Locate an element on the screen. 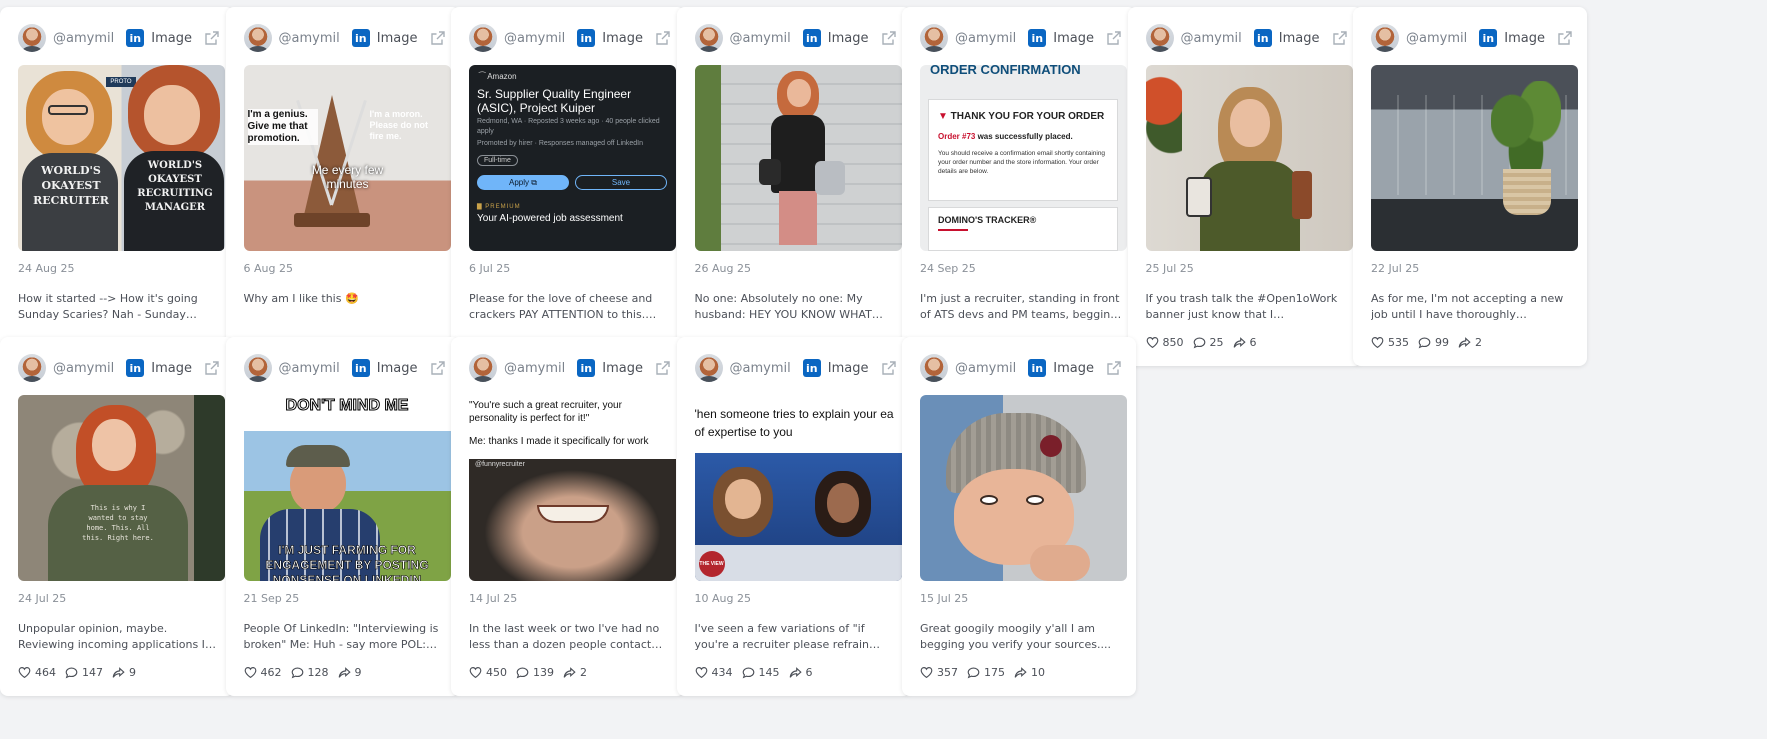 The height and width of the screenshot is (739, 1767). comments-stat: 145 is located at coordinates (761, 672).